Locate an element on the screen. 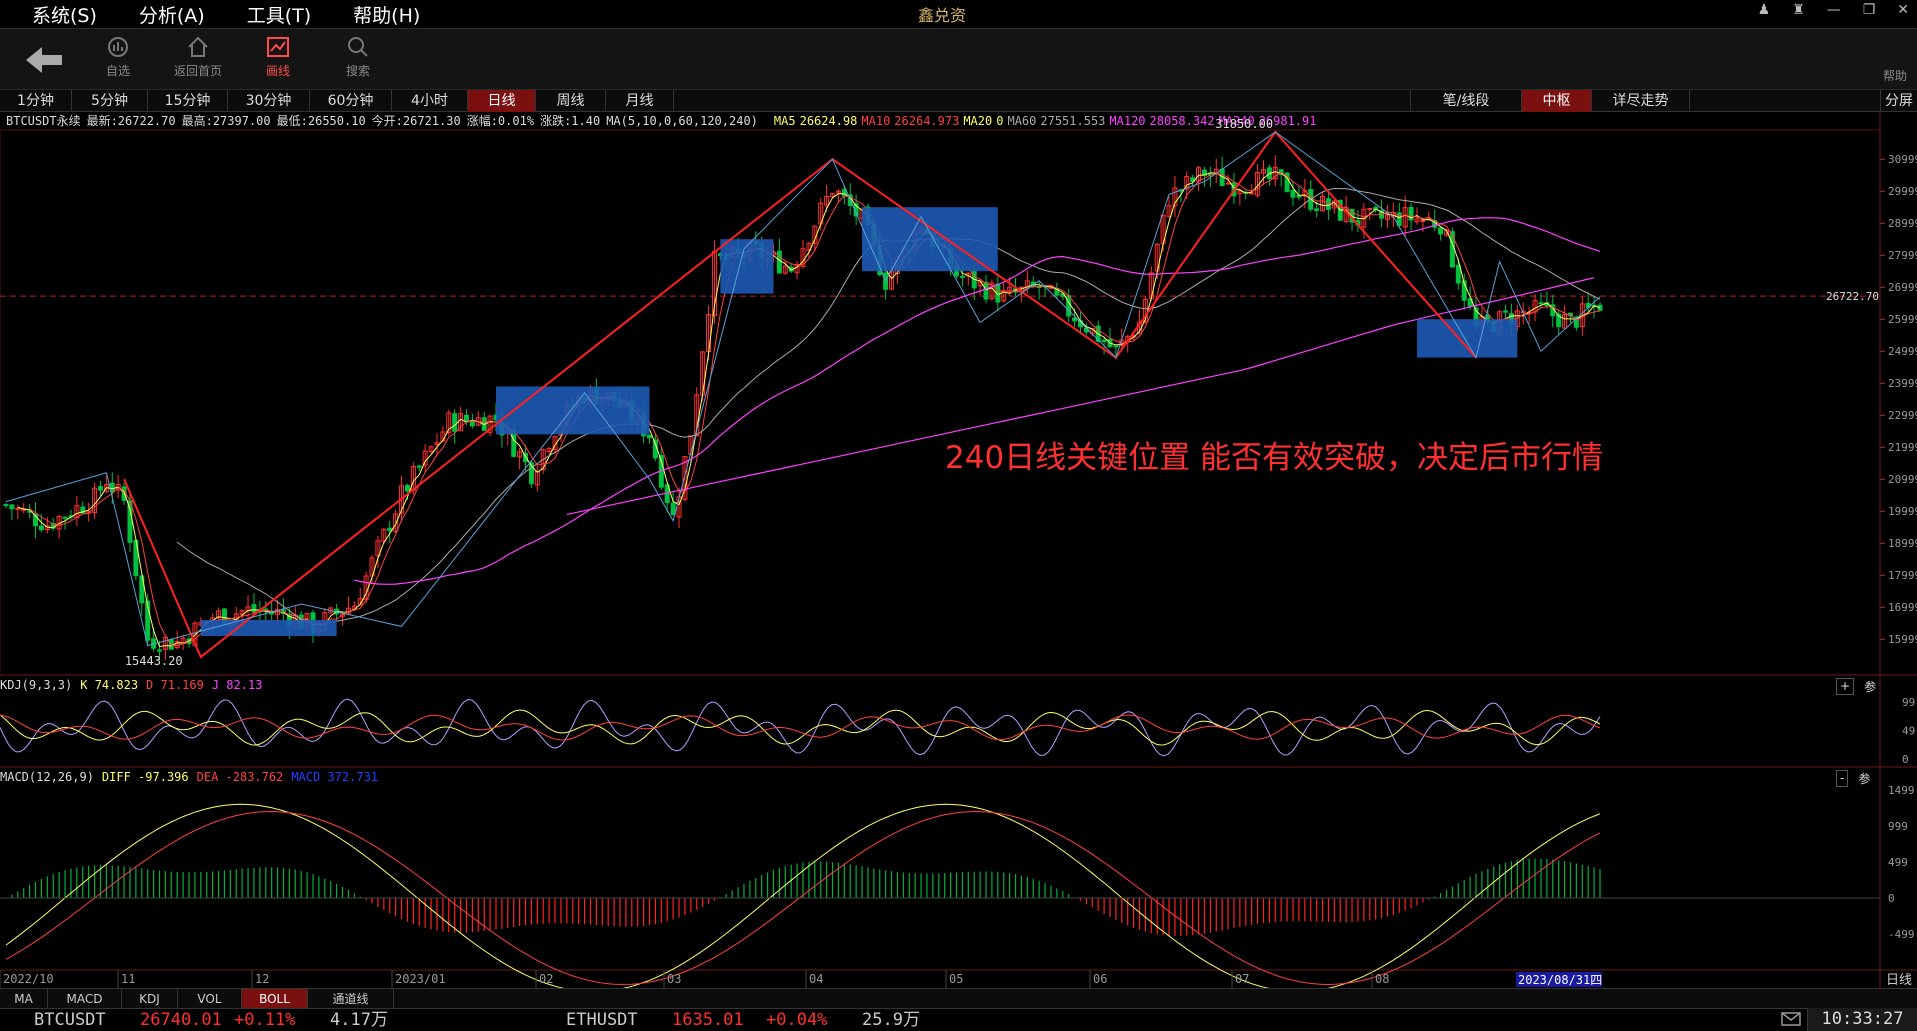  tab-ma: MA is located at coordinates (24, 999).